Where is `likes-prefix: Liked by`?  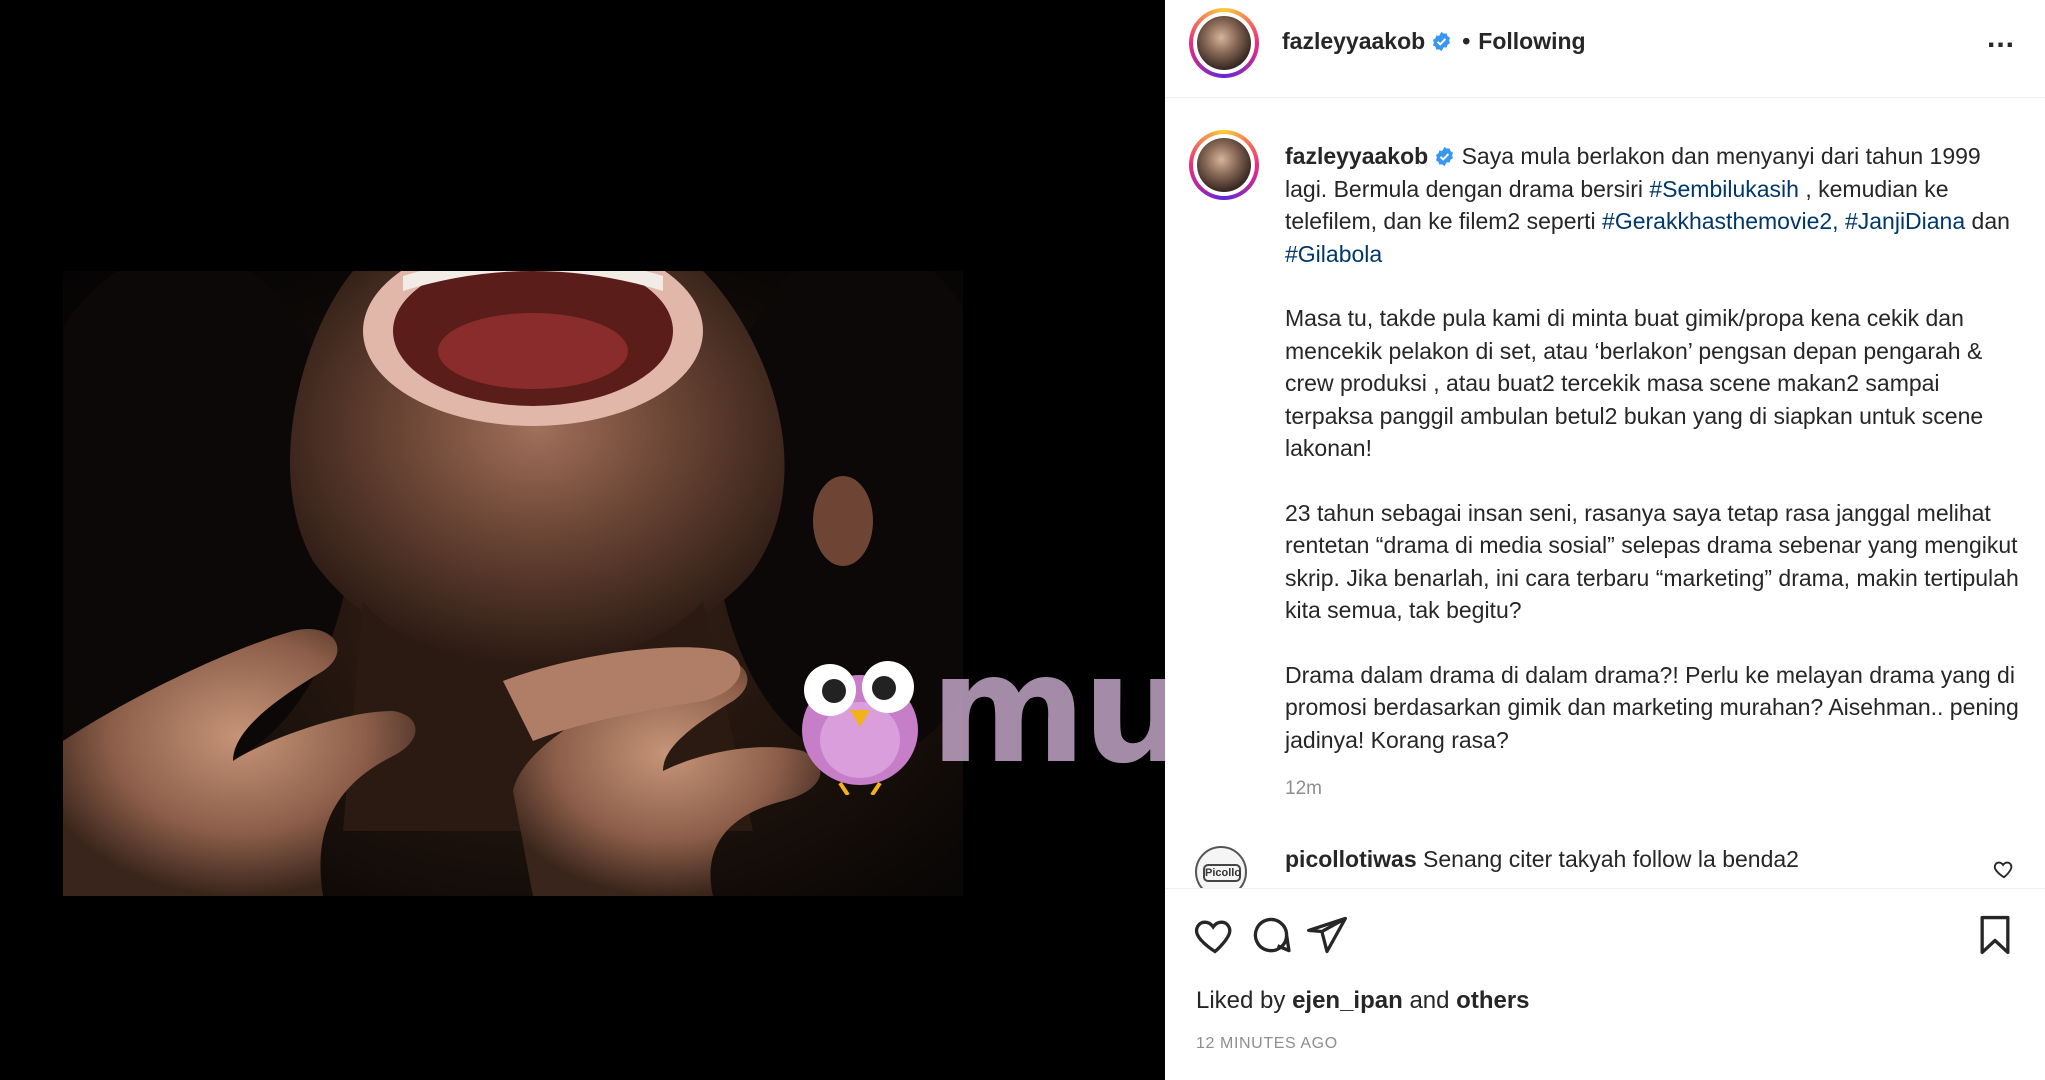
likes-prefix: Liked by is located at coordinates (1241, 1000).